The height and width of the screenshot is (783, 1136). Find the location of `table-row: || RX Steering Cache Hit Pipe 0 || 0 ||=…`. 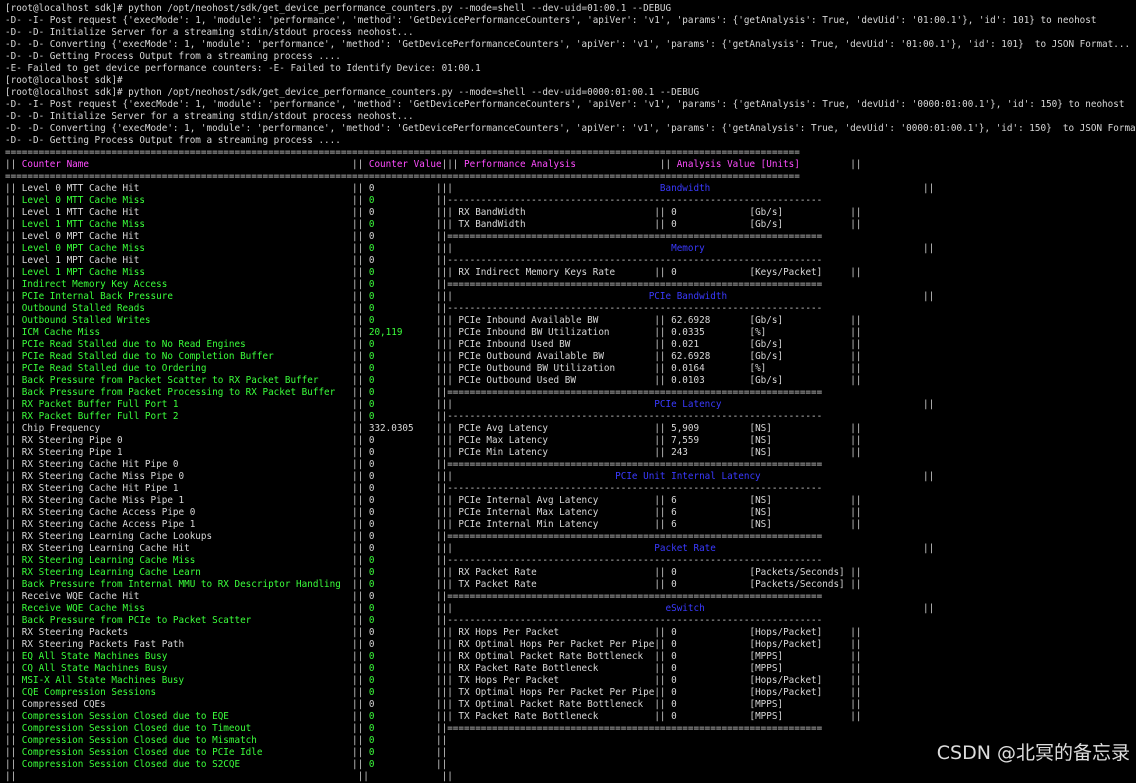

table-row: || RX Steering Cache Hit Pipe 0 || 0 ||=… is located at coordinates (570, 465).